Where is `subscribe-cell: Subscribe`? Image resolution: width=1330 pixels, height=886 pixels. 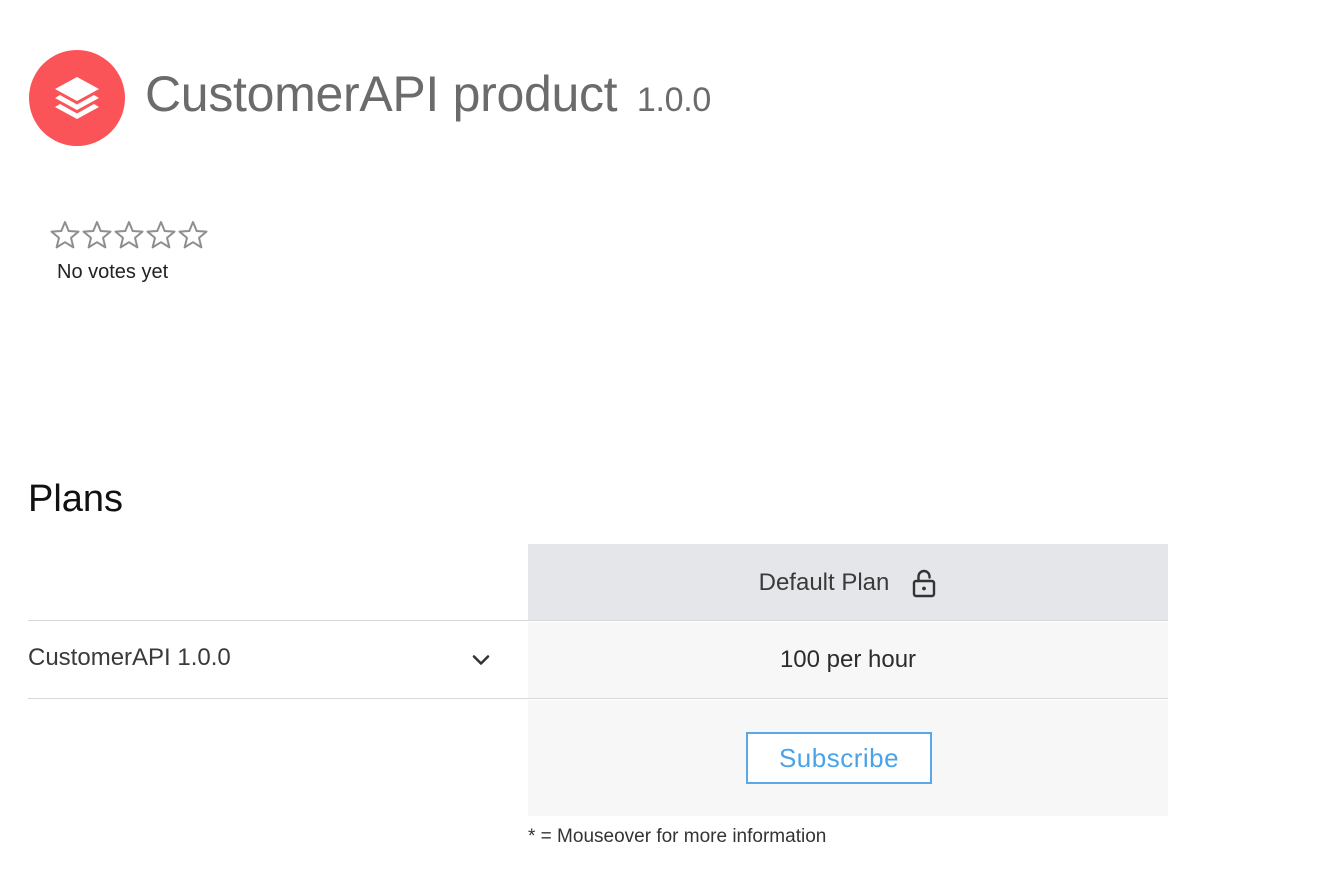
subscribe-cell: Subscribe is located at coordinates (848, 758).